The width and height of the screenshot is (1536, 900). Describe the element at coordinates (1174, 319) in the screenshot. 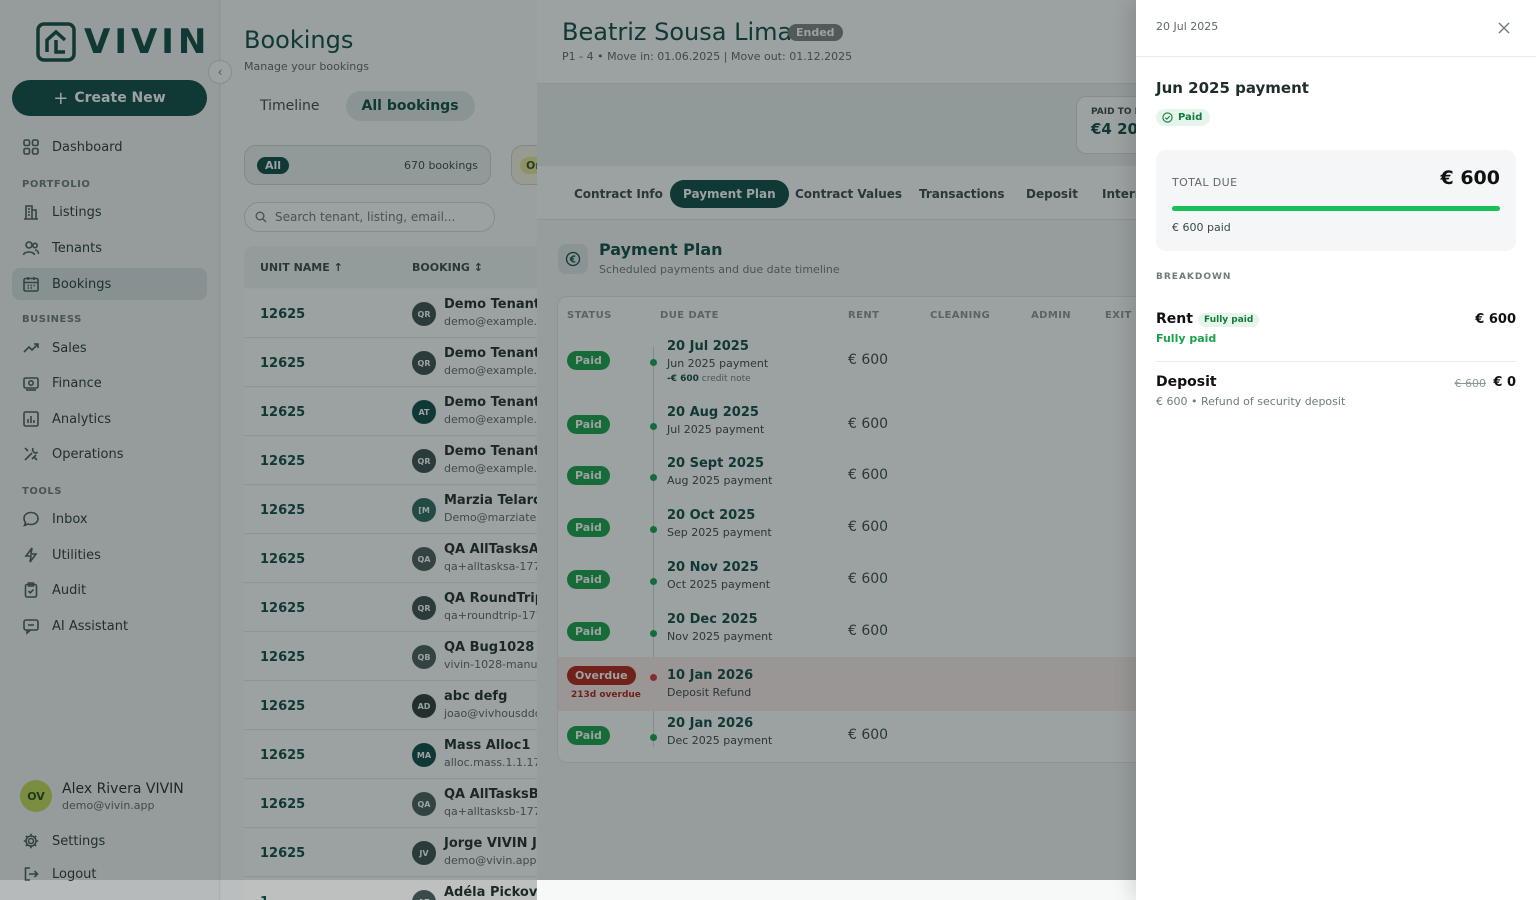

I see `breakdown-item-name: Rent` at that location.